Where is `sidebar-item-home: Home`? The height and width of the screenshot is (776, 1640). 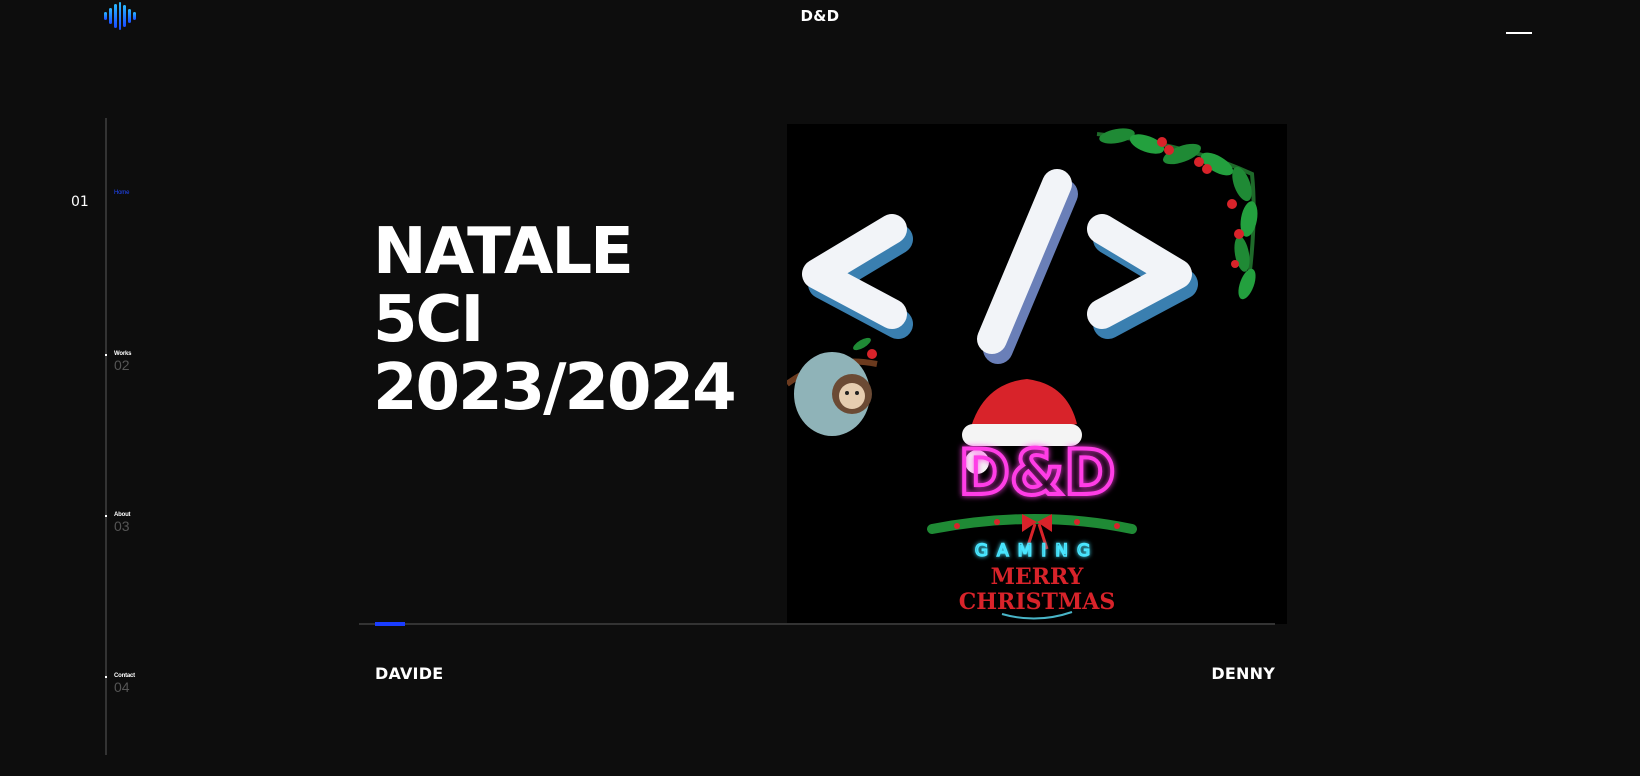
sidebar-item-home: Home is located at coordinates (121, 193).